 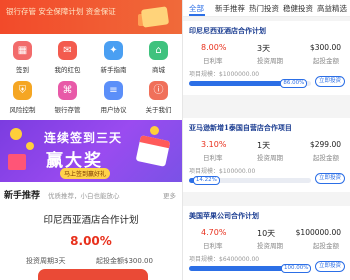 I want to click on product-amount: $300.00, so click(x=325, y=47).